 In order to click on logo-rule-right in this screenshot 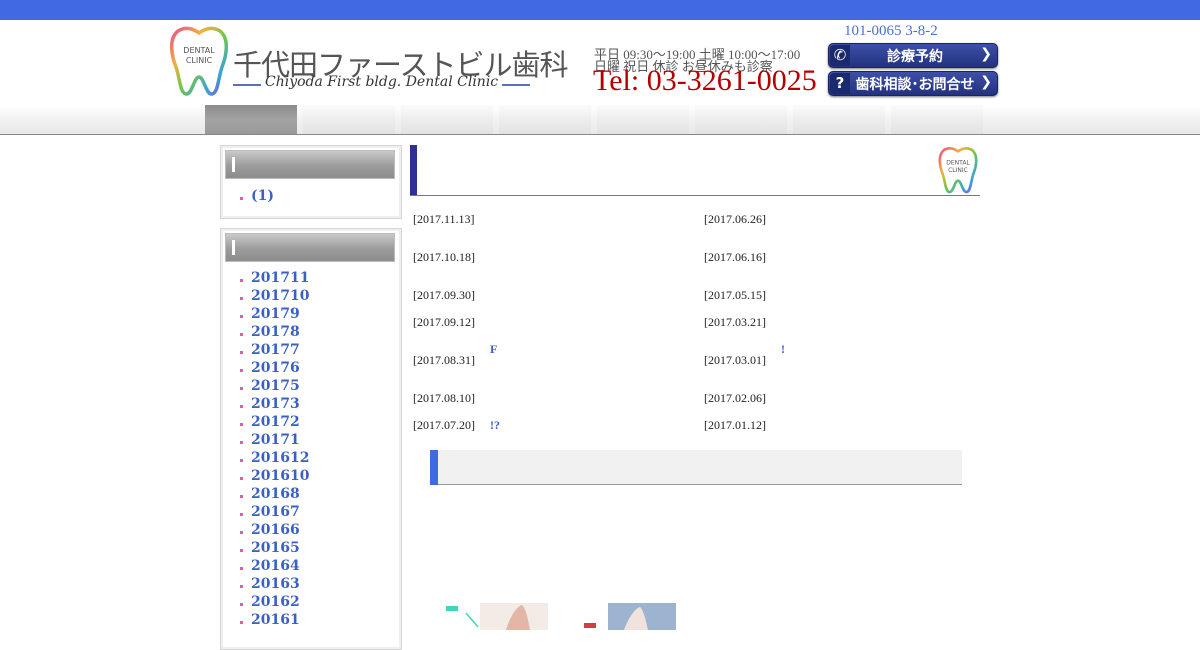, I will do `click(516, 85)`.